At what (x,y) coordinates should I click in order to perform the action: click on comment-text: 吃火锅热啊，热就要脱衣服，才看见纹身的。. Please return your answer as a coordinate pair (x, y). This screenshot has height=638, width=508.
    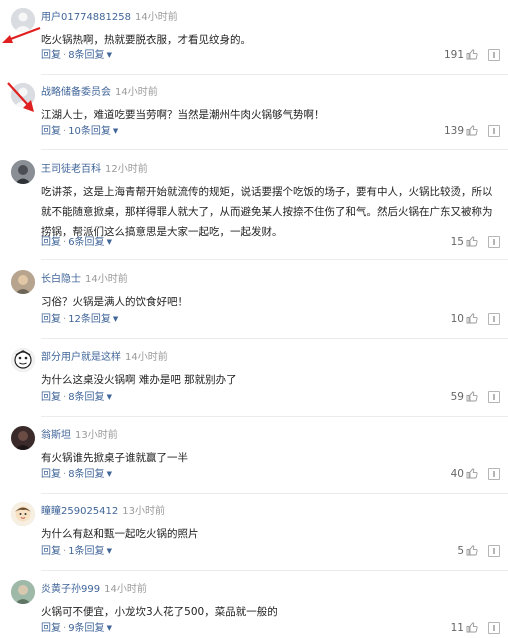
    Looking at the image, I should click on (146, 40).